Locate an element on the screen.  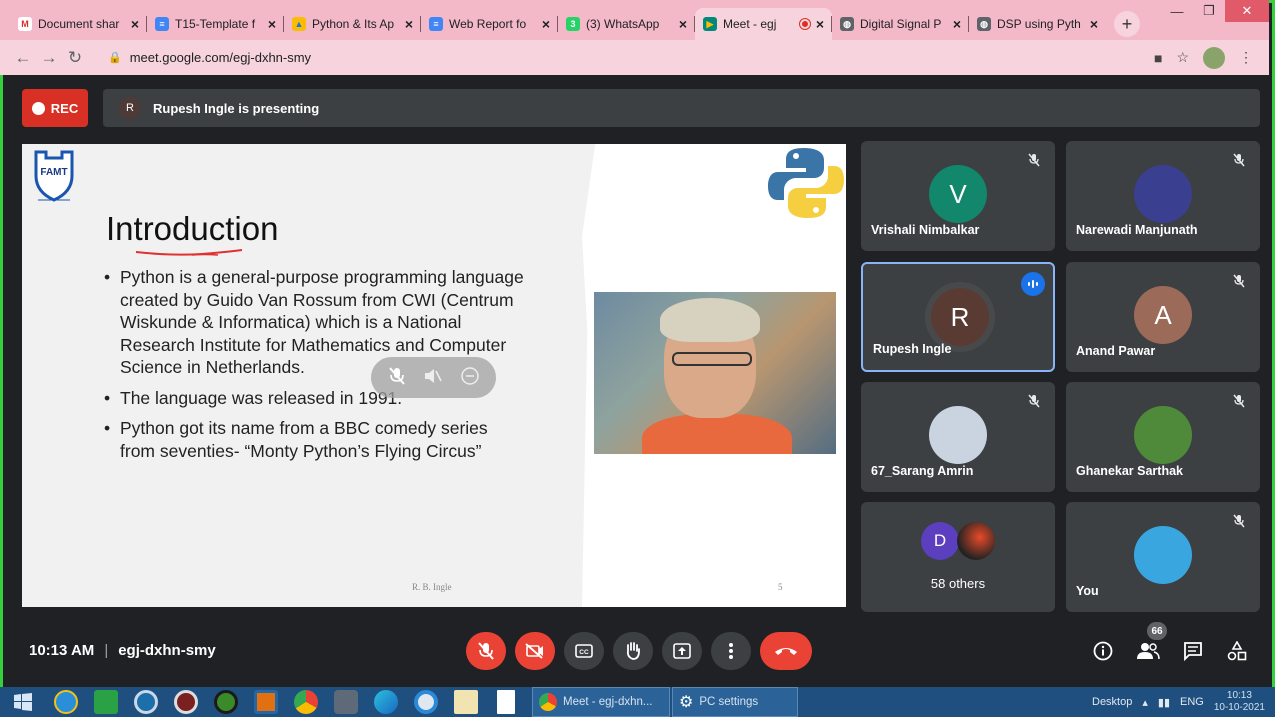
tab-title: Web Report fo is located at coordinates (488, 24).